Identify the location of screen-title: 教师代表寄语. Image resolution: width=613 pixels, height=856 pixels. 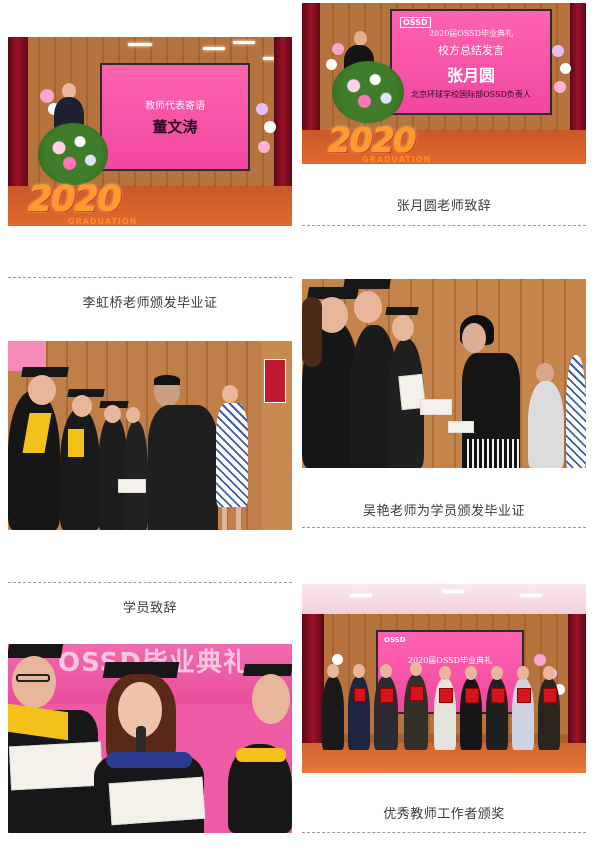
(175, 106).